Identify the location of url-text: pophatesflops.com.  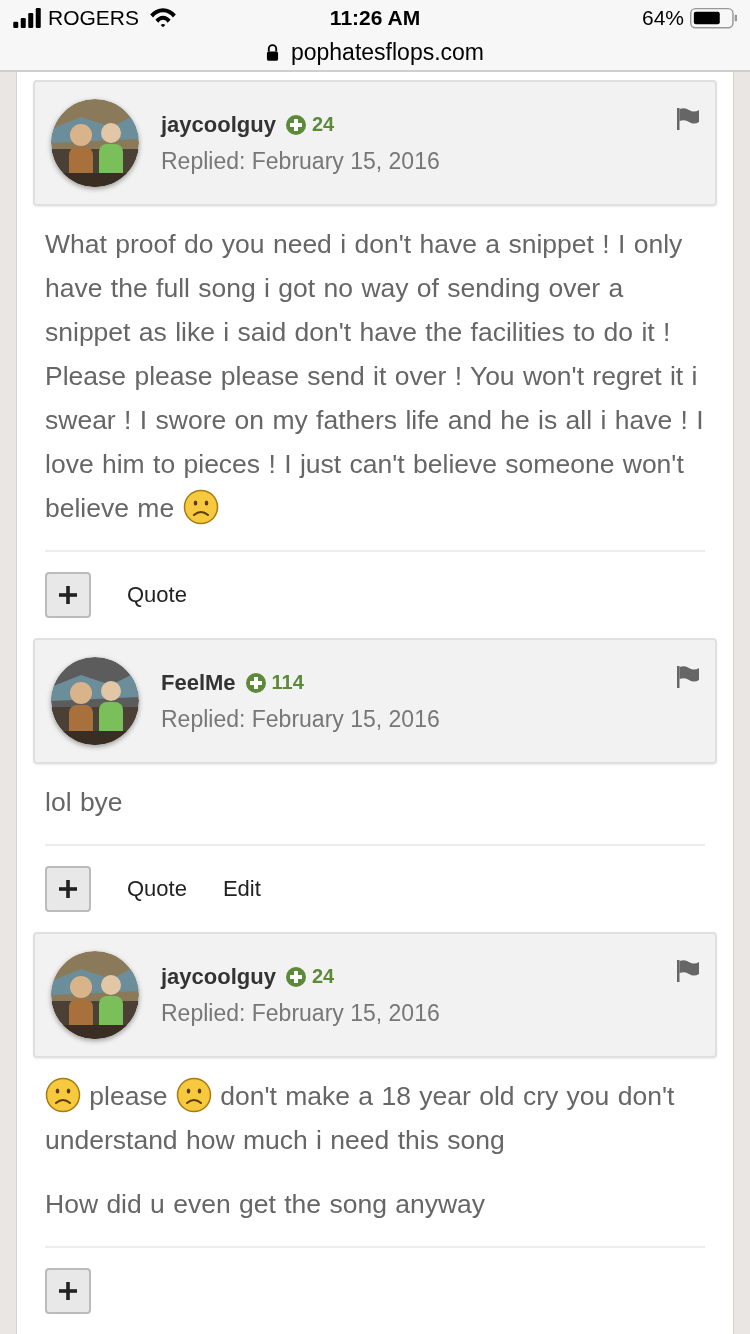
(387, 53).